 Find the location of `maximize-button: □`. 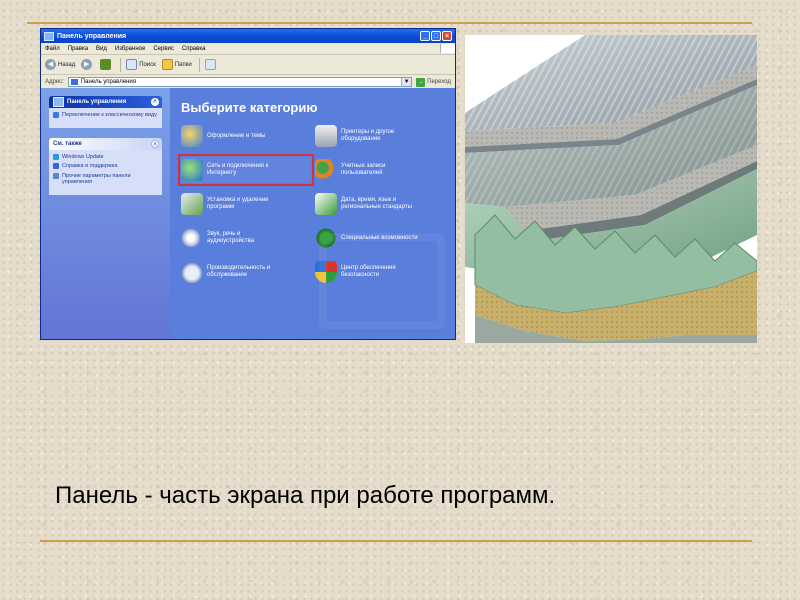

maximize-button: □ is located at coordinates (436, 36).